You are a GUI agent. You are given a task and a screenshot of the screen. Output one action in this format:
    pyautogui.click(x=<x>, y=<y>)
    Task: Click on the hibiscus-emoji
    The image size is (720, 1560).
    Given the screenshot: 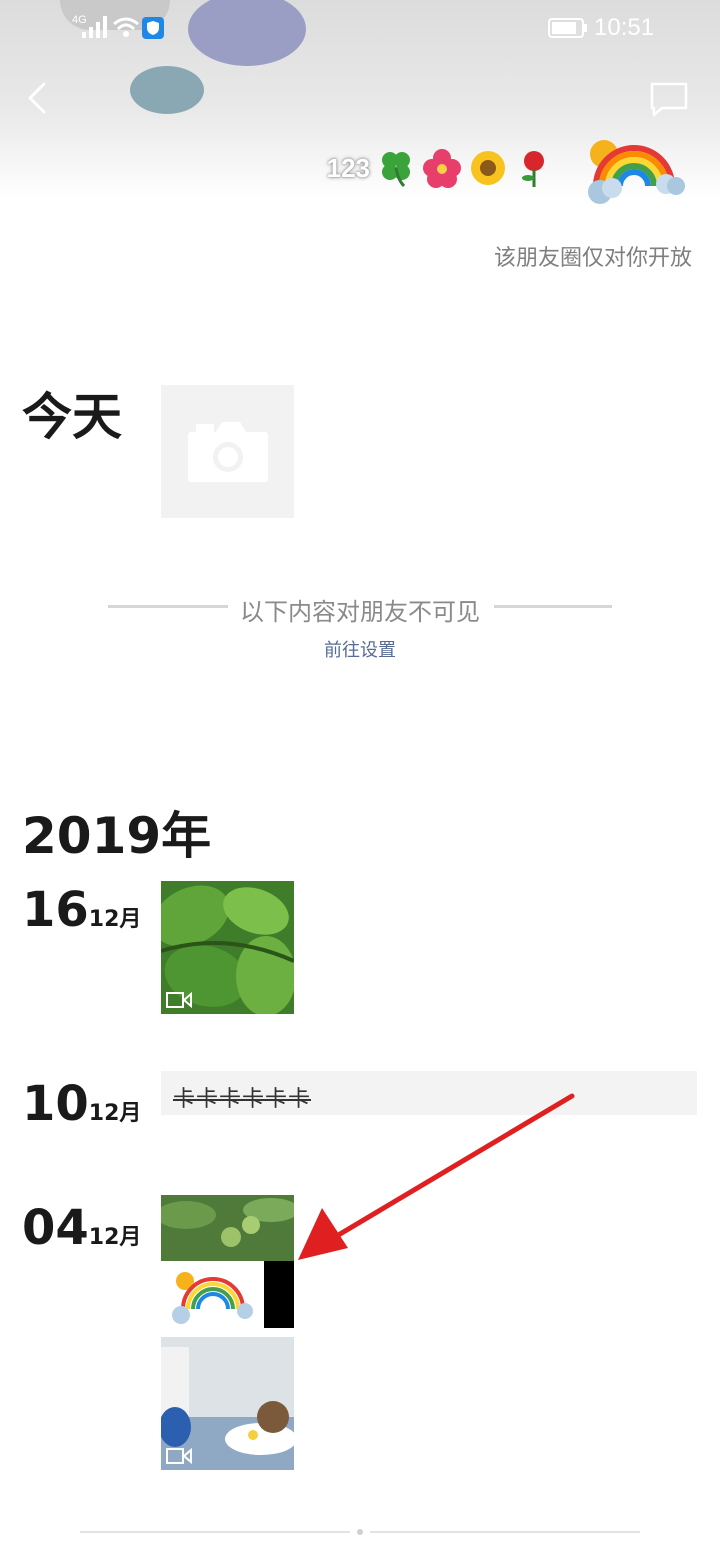 What is the action you would take?
    pyautogui.click(x=442, y=168)
    